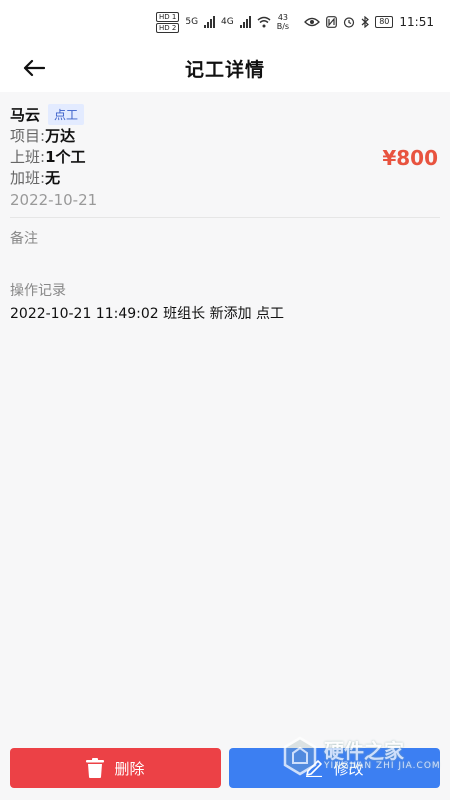 The width and height of the screenshot is (450, 800). Describe the element at coordinates (66, 114) in the screenshot. I see `work-type-badge: 点工` at that location.